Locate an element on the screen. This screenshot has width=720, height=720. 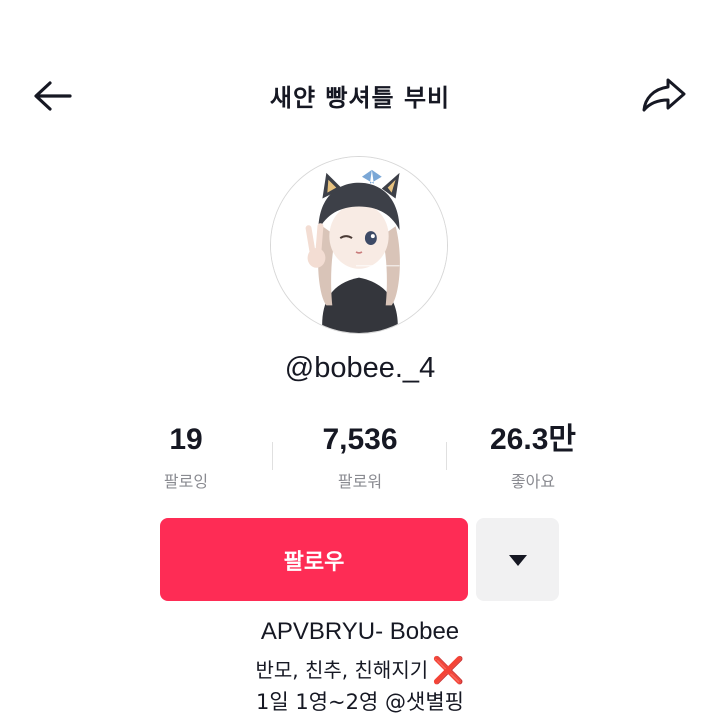
stats-row: 19 팔로잉 7,536 팔로워 26.3만 좋아요 is located at coordinates (360, 460).